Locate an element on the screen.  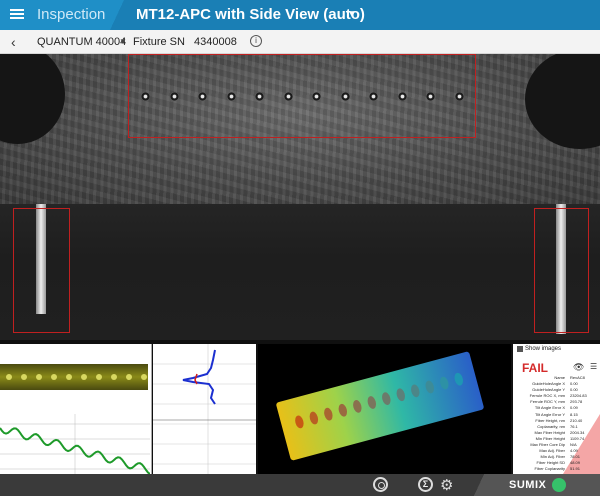
info-icon: i is located at coordinates (256, 41).